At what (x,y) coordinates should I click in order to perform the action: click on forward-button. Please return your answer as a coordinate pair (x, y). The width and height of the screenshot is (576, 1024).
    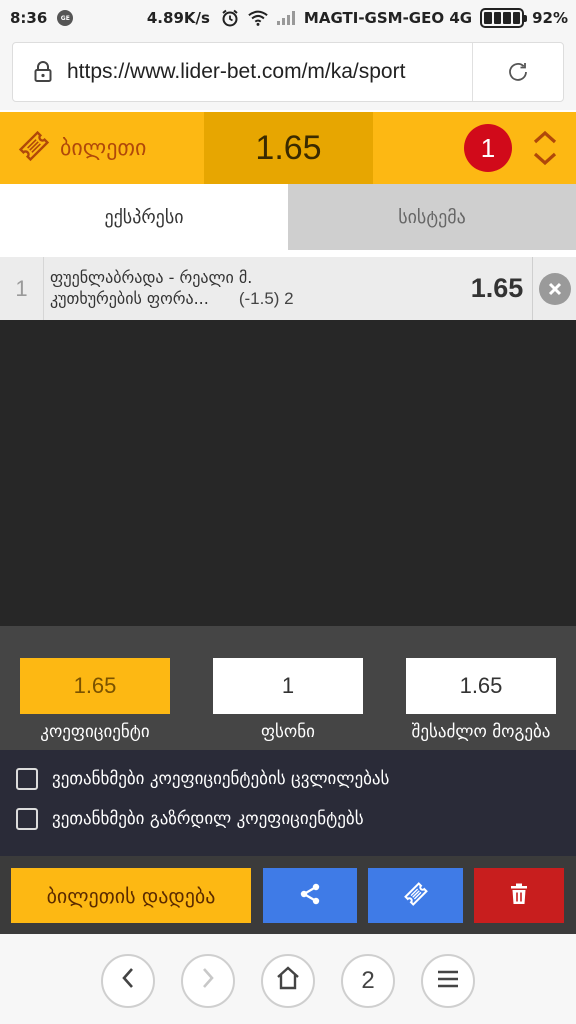
    Looking at the image, I should click on (208, 981).